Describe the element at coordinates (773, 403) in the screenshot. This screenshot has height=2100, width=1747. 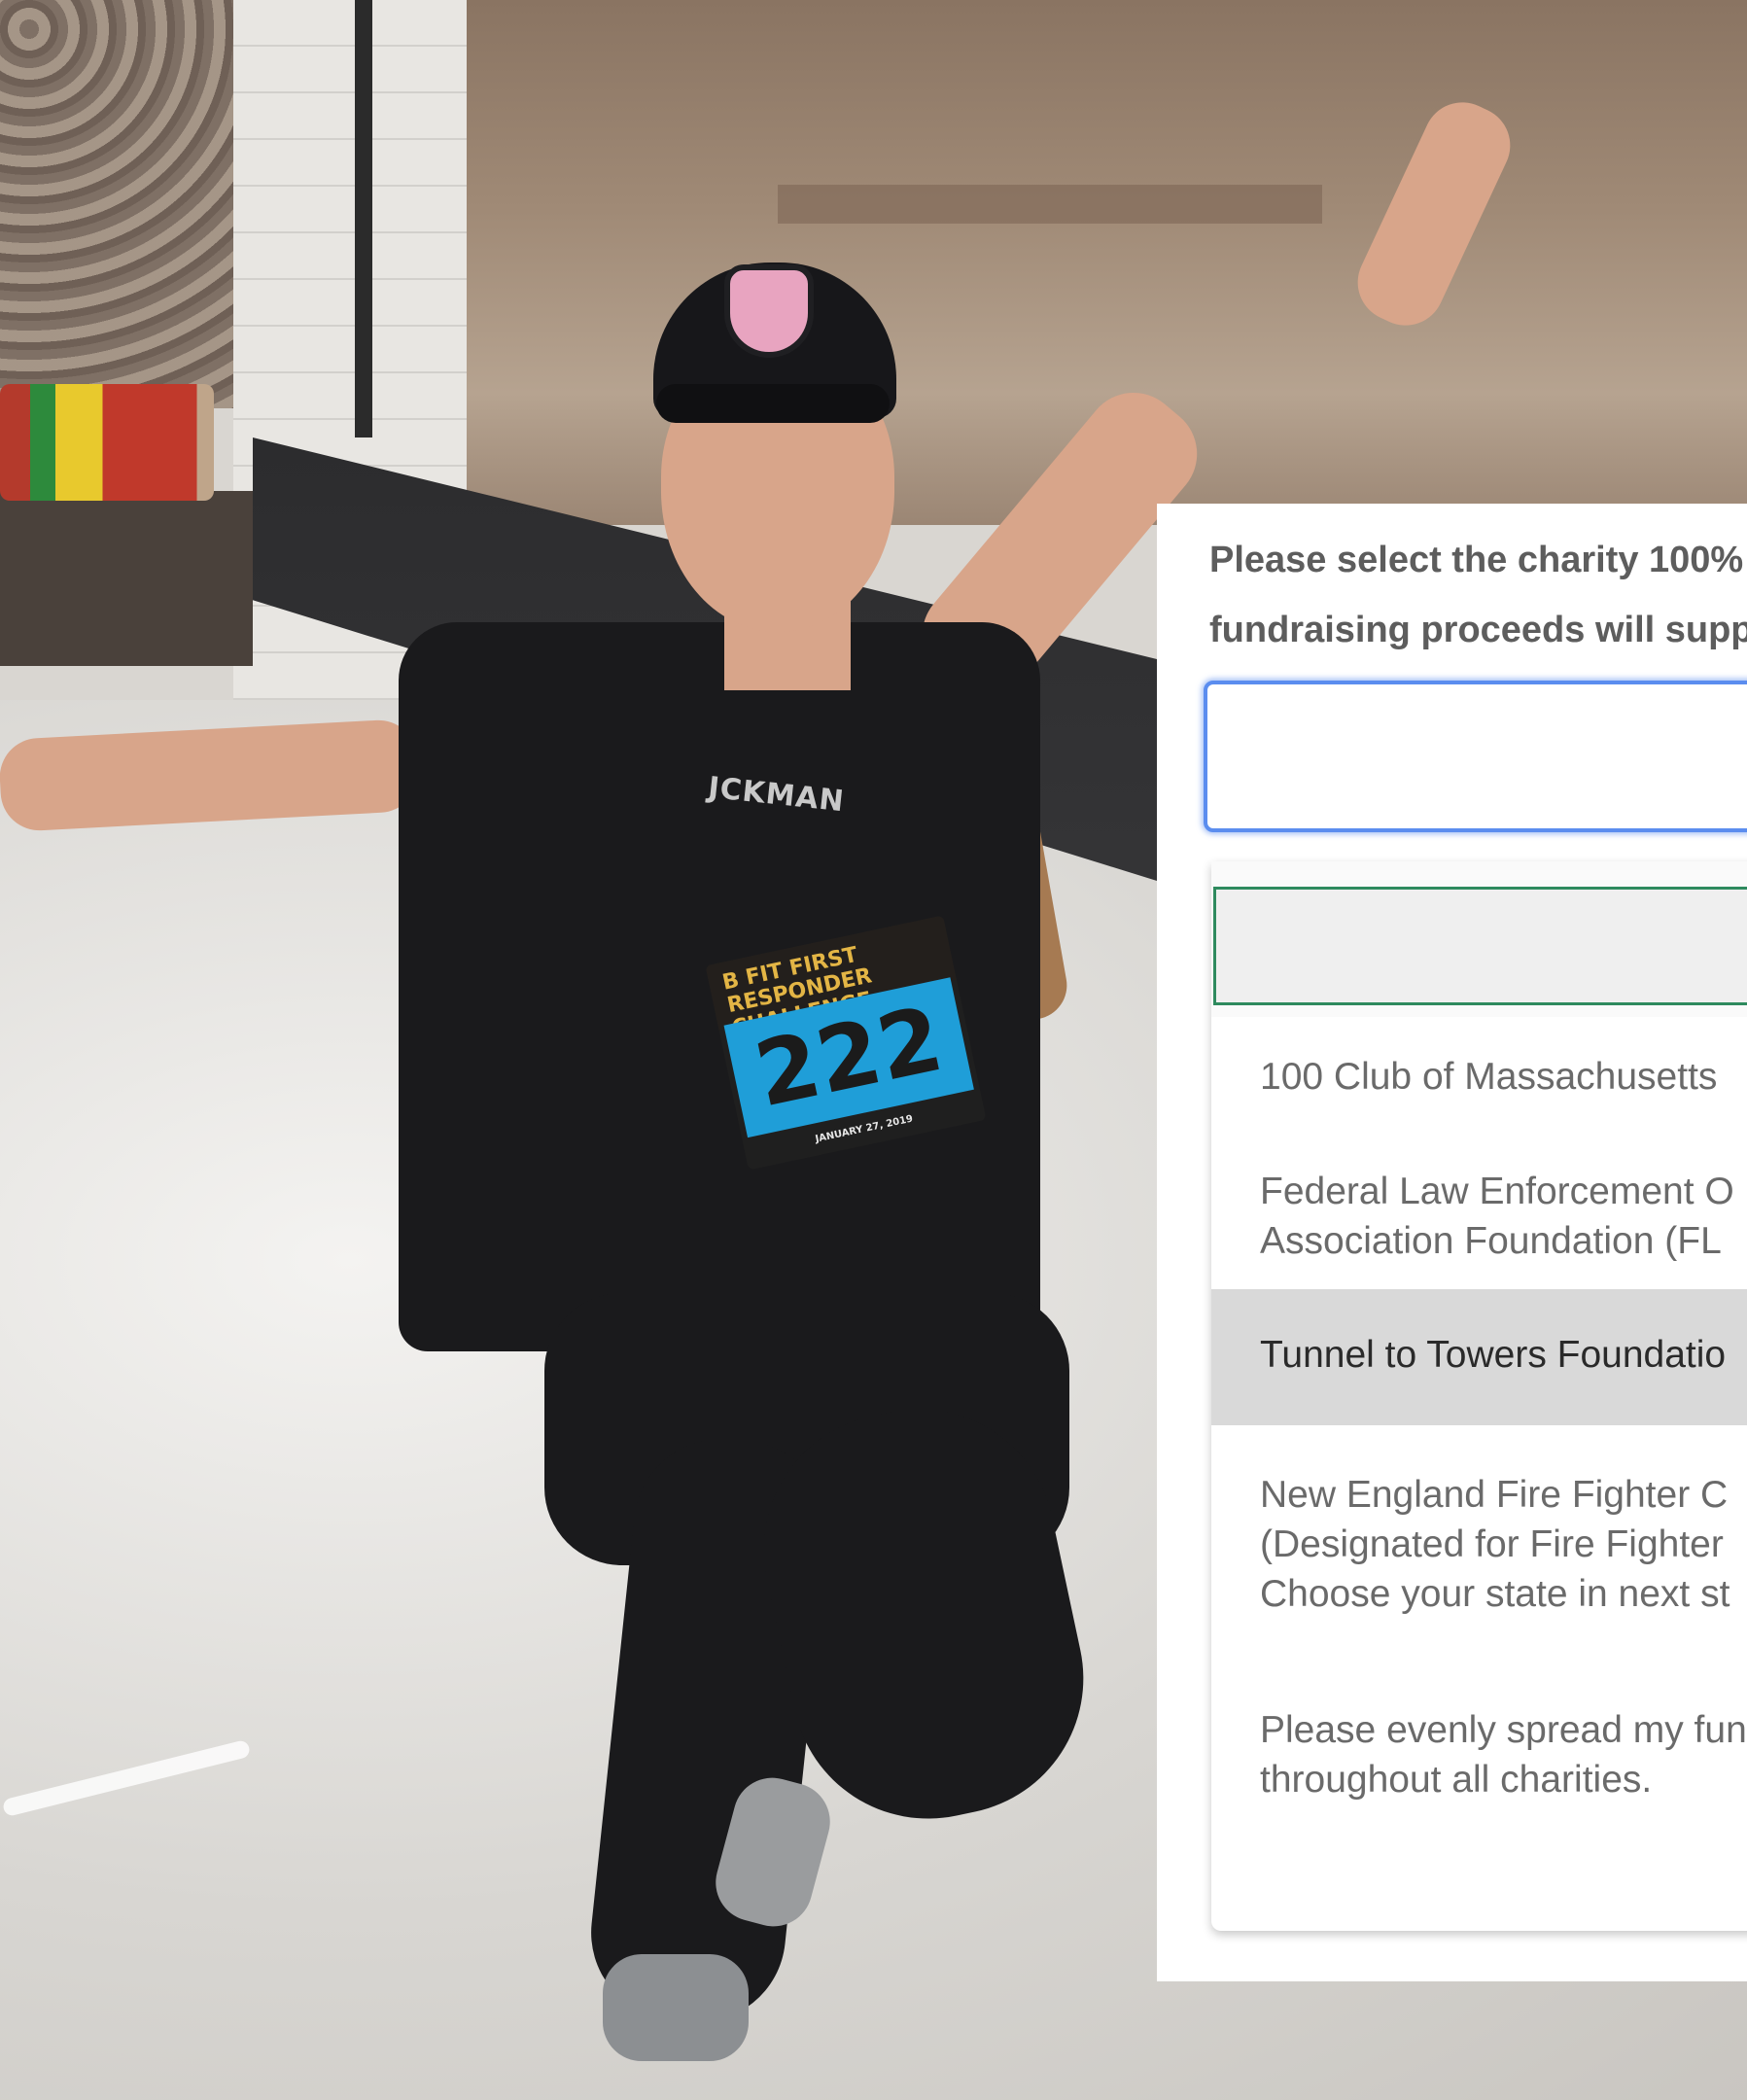
I see `runner-cap-brim` at that location.